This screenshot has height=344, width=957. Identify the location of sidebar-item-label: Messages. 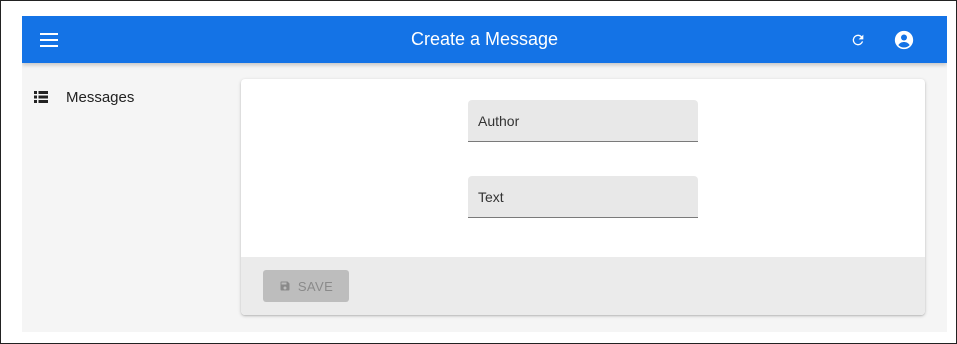
(100, 97).